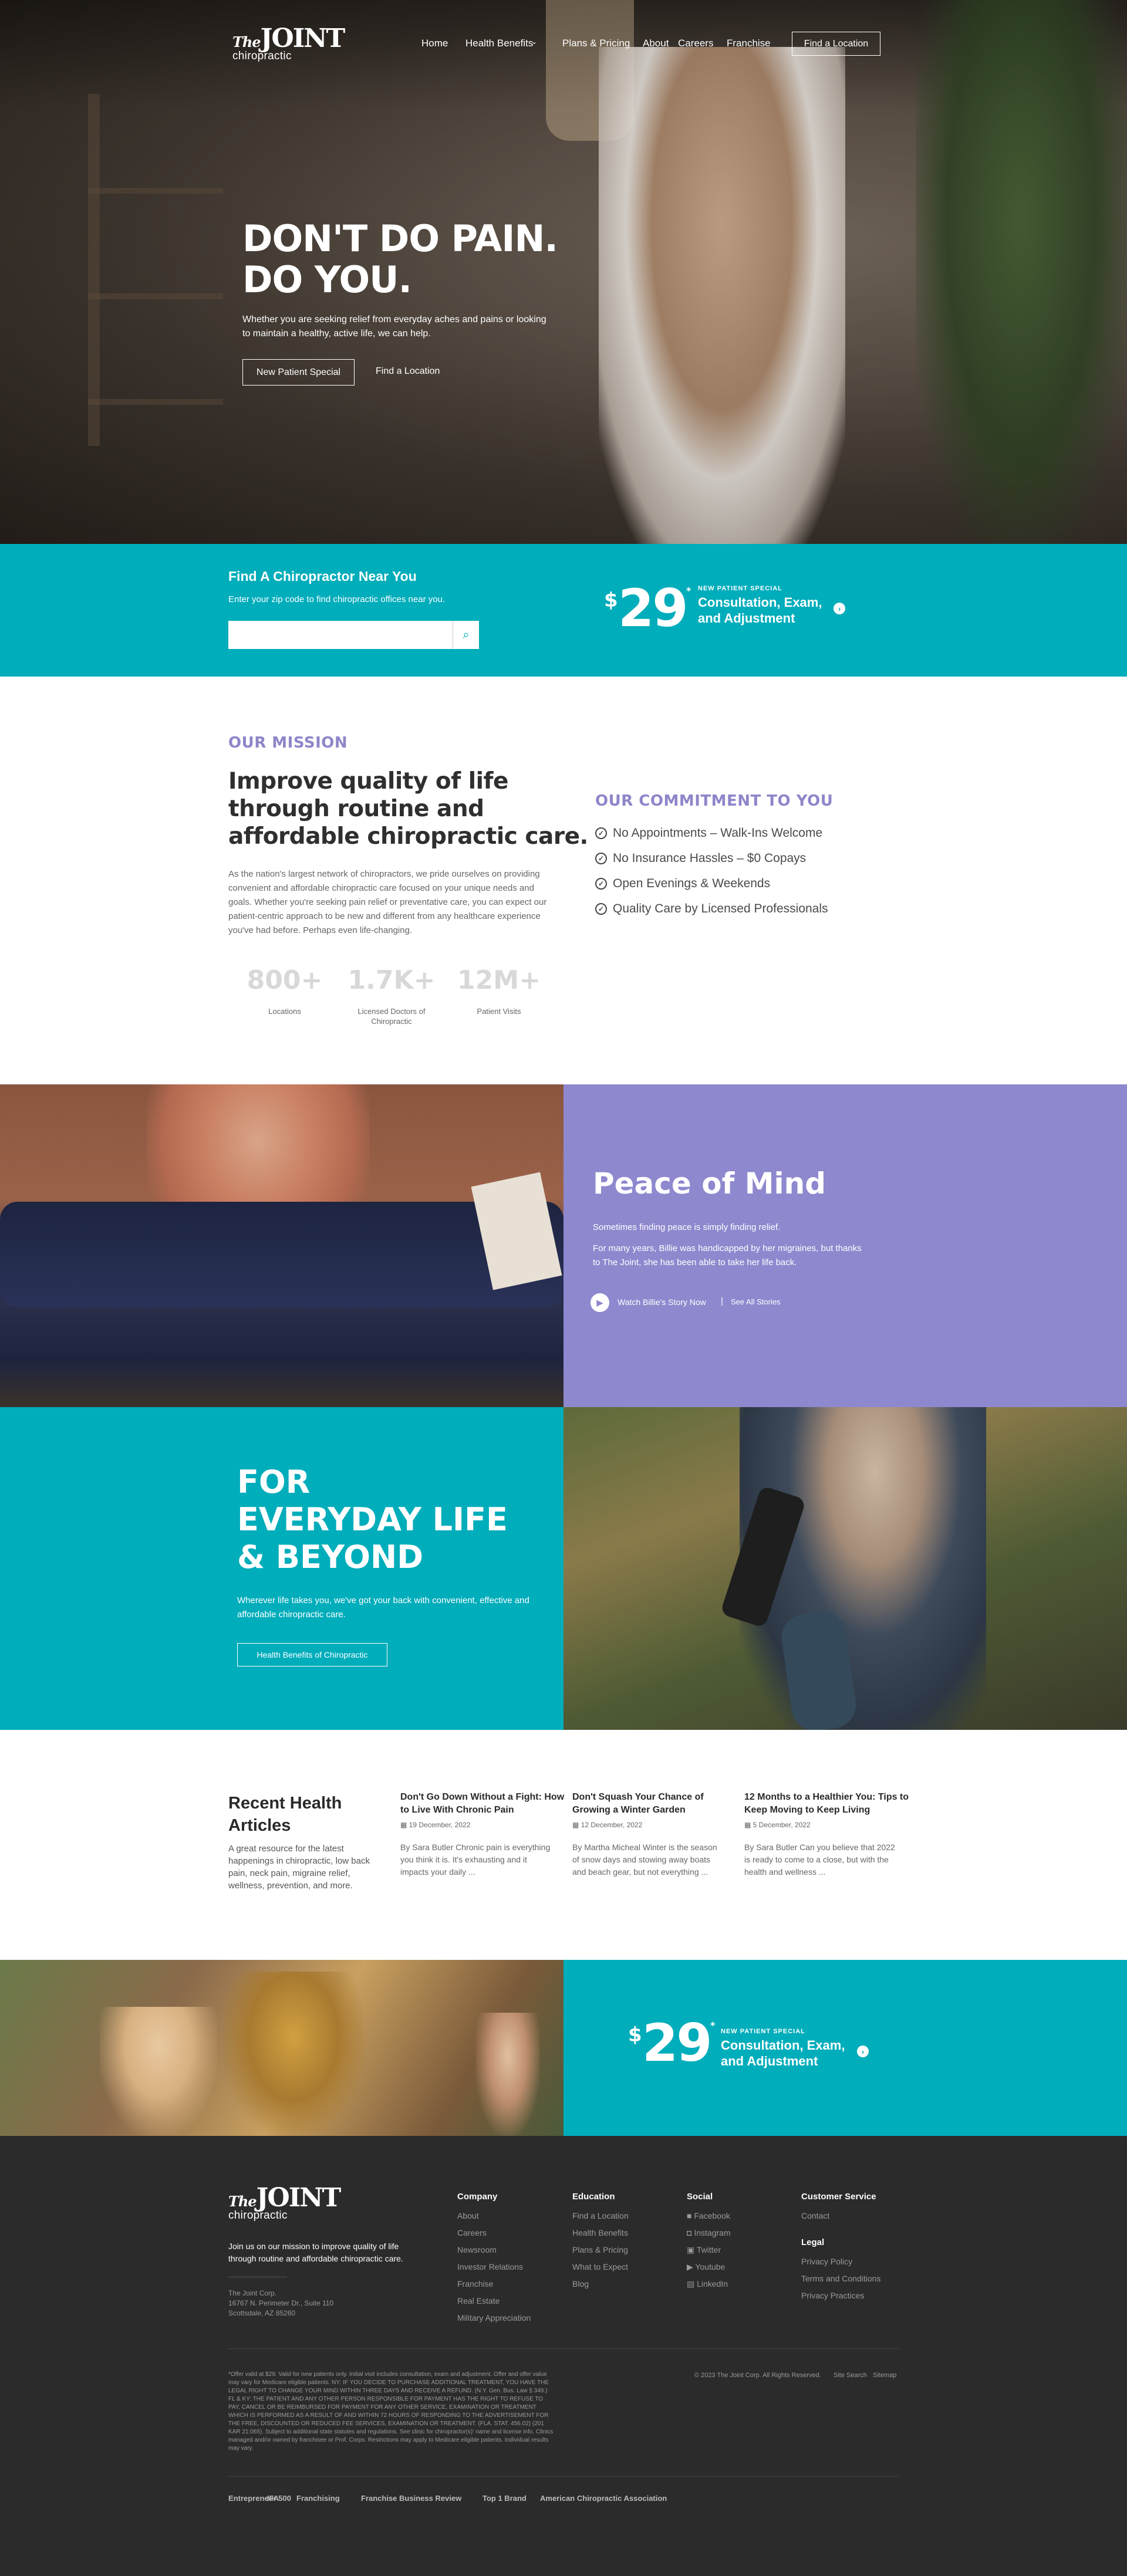 The image size is (1127, 2576). What do you see at coordinates (534, 42) in the screenshot?
I see `chevron-down-icon: ⌄` at bounding box center [534, 42].